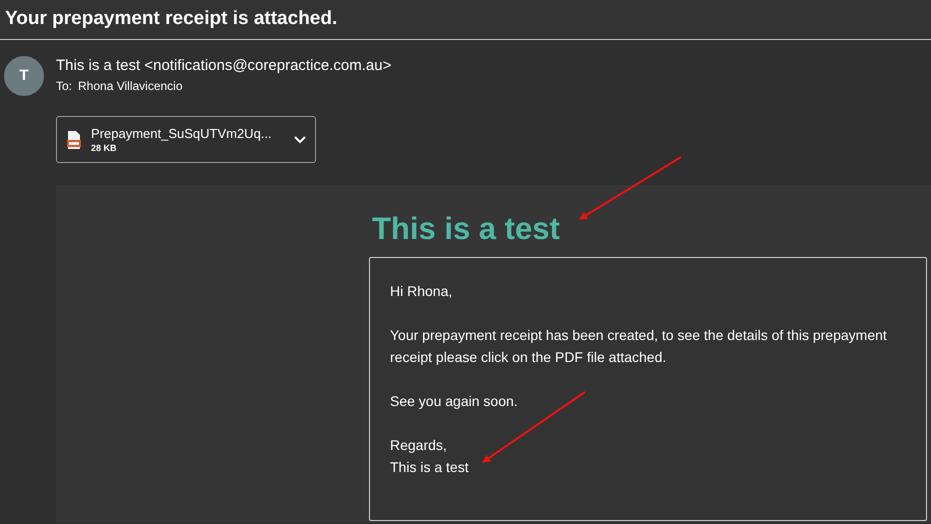  I want to click on recipient-name: Rhona Villavicencio, so click(130, 86).